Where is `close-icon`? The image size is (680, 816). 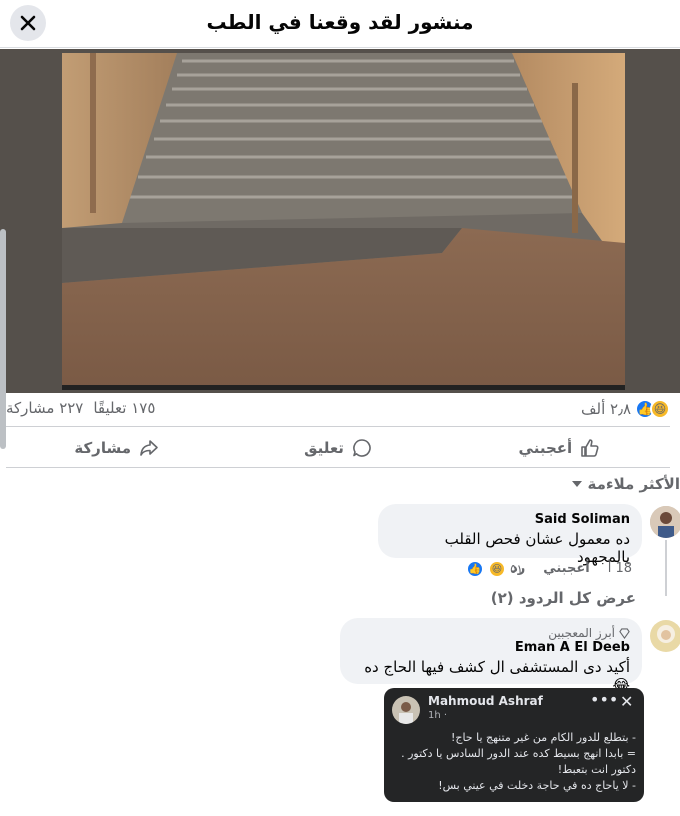
close-icon is located at coordinates (28, 23).